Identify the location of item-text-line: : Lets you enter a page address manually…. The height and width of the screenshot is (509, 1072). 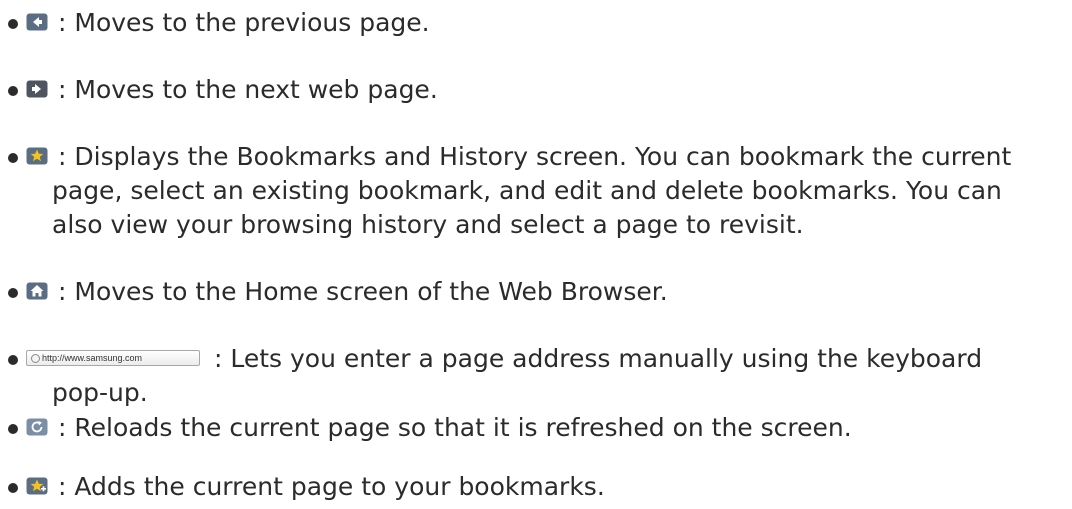
(598, 358).